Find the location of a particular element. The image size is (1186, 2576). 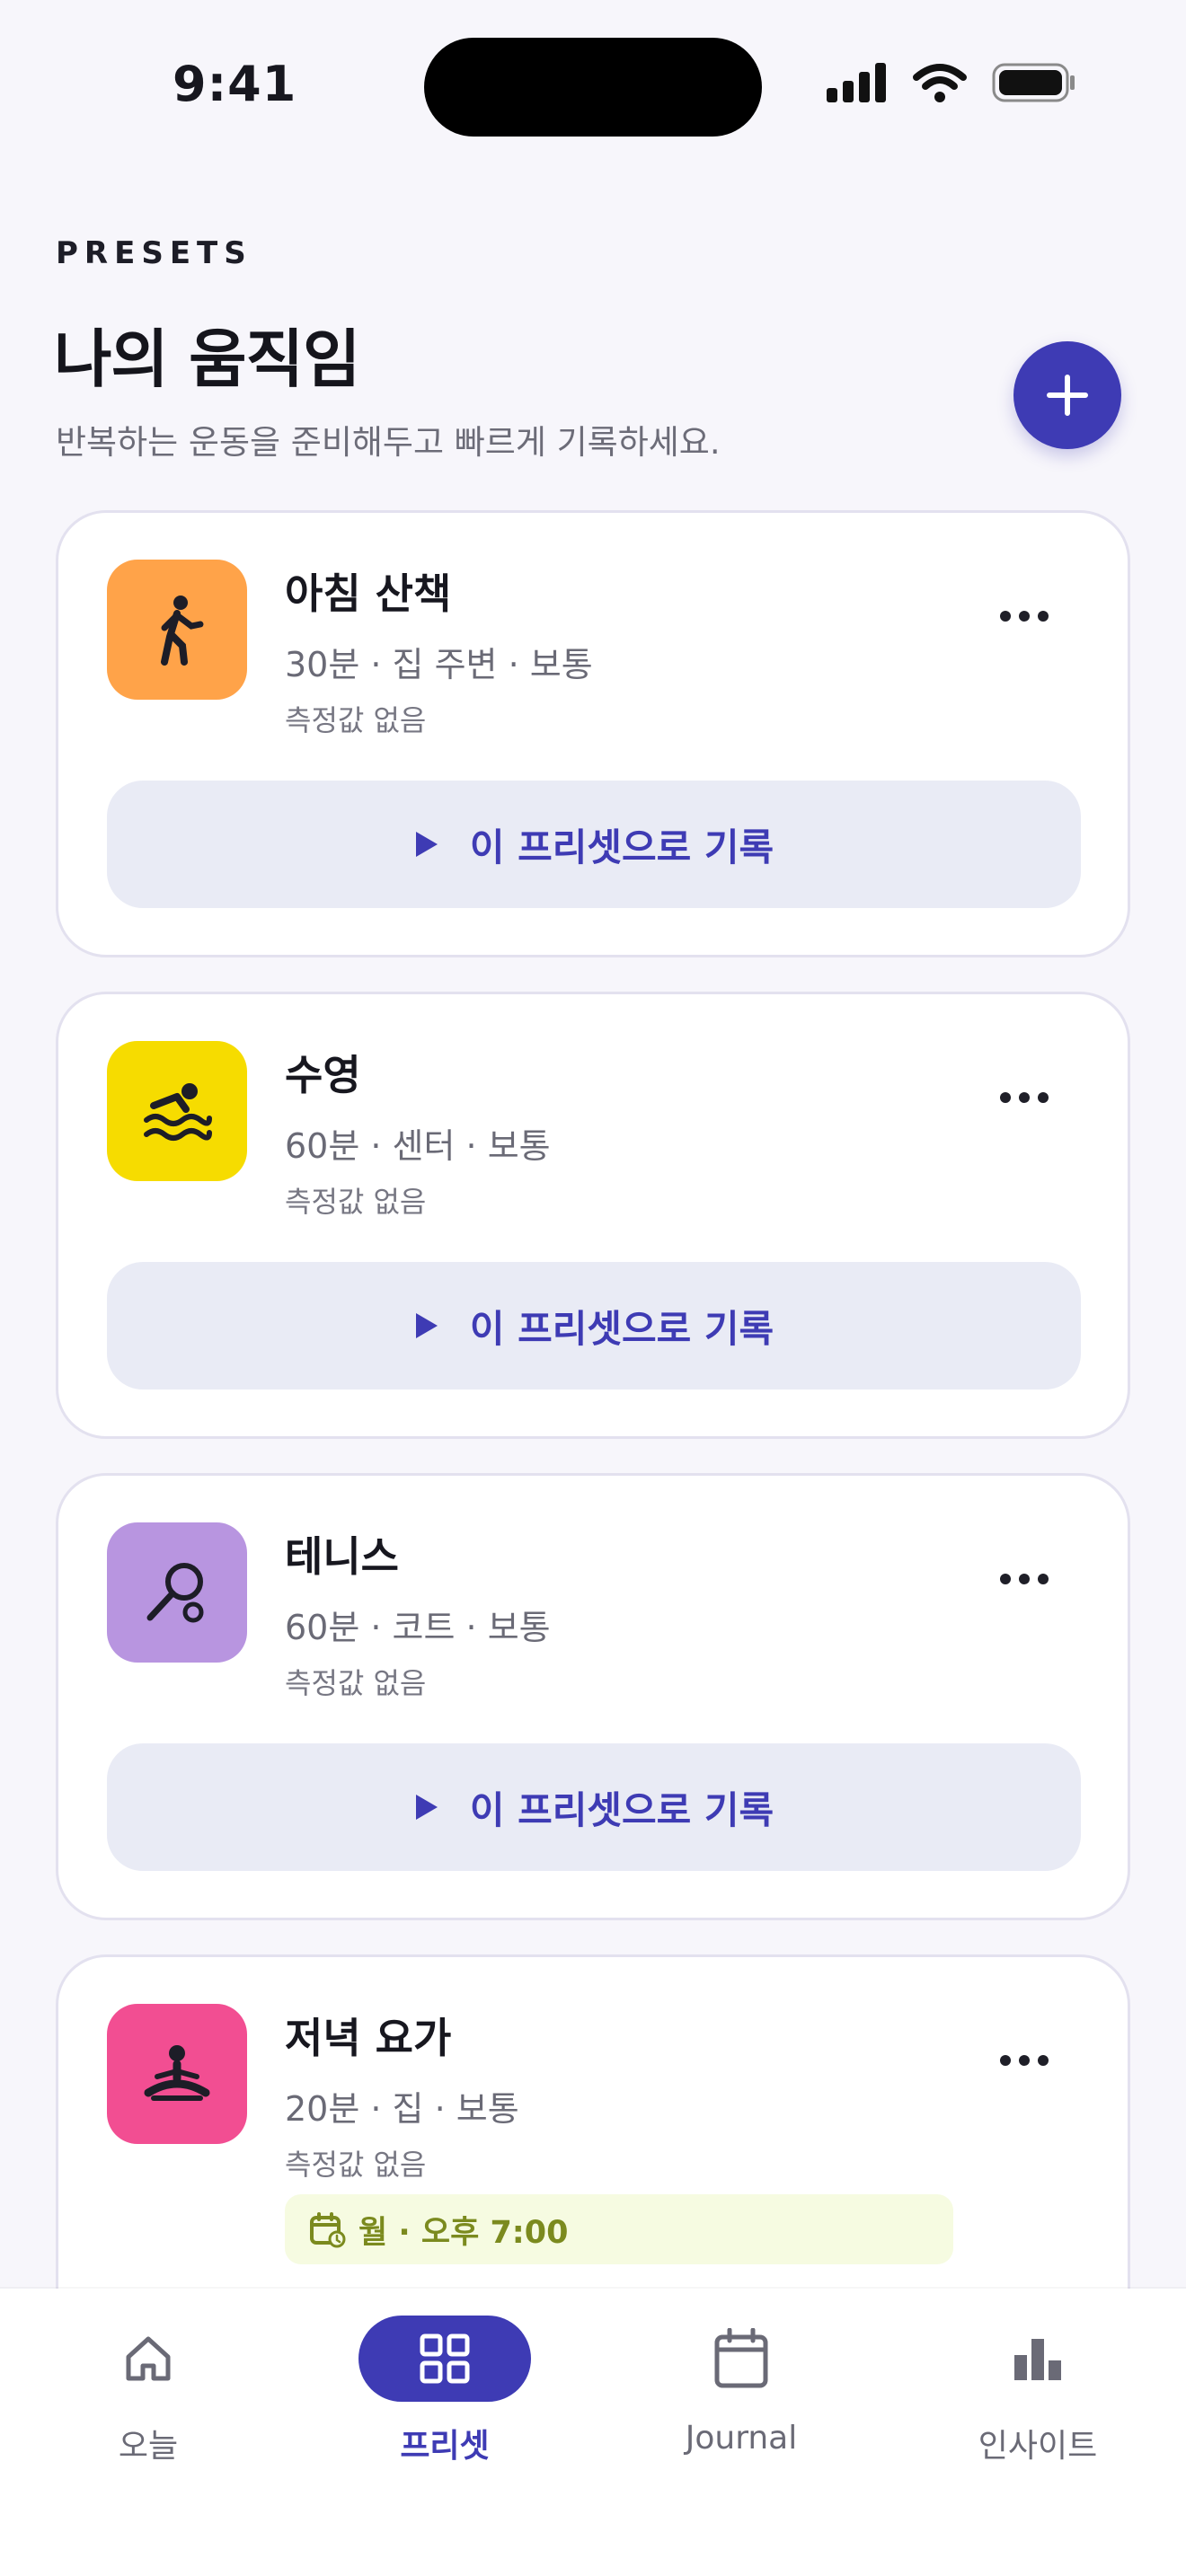

add-preset-button is located at coordinates (1067, 395).